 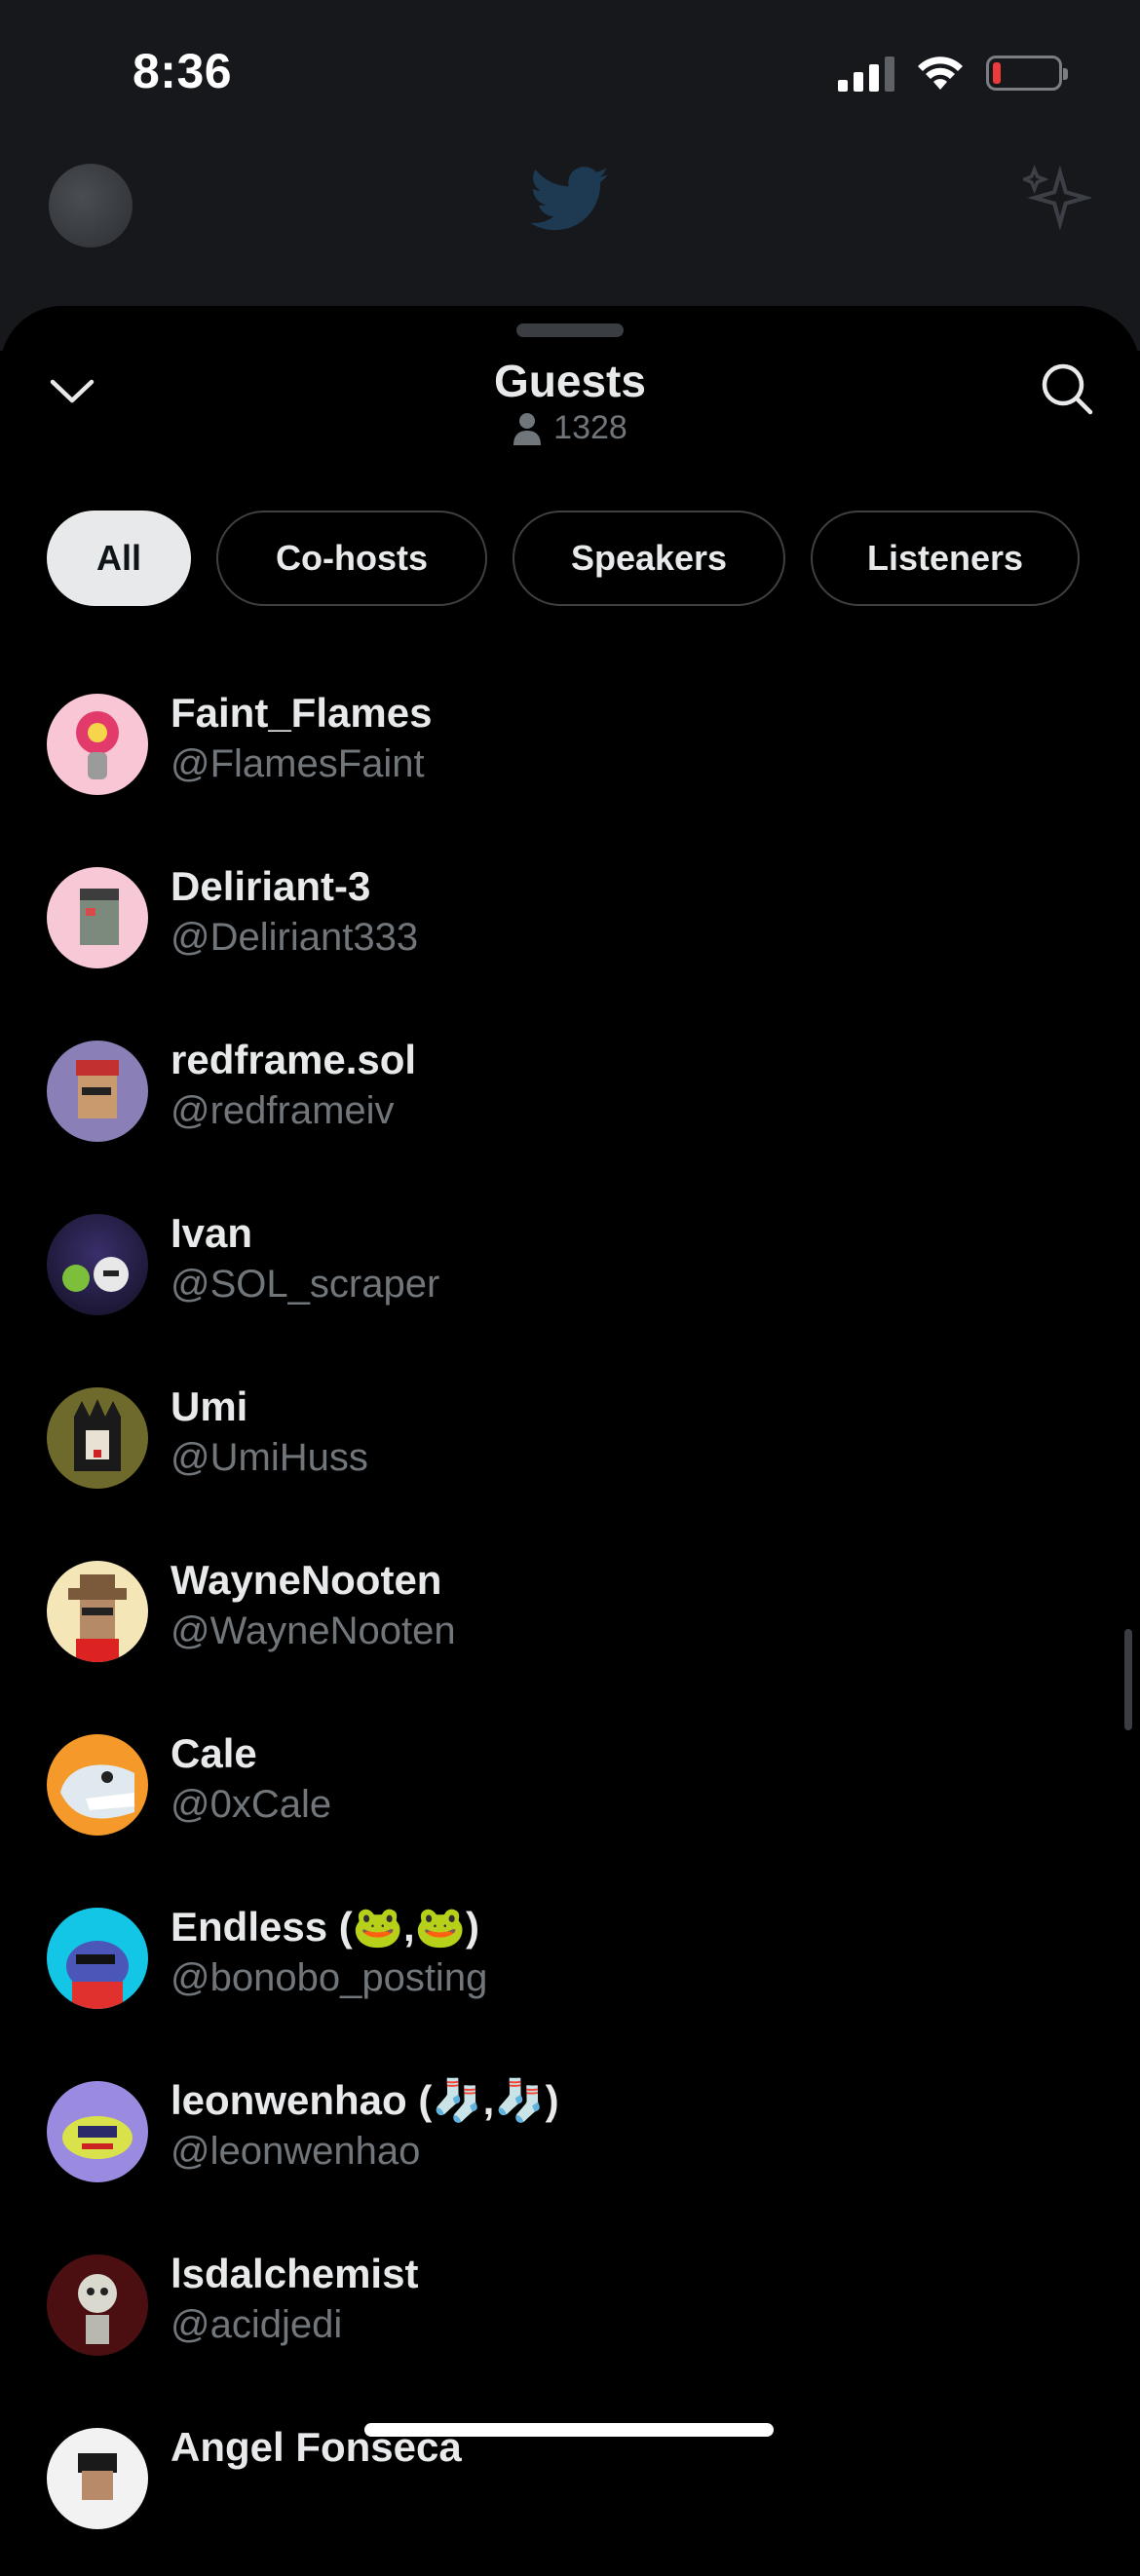 What do you see at coordinates (214, 1753) in the screenshot?
I see `guest-name: Cale` at bounding box center [214, 1753].